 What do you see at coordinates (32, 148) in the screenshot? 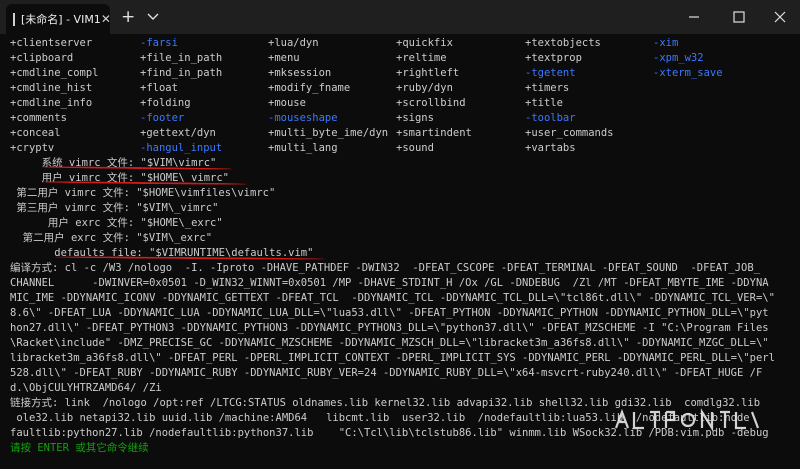
I see `feature-item: +cryptv` at bounding box center [32, 148].